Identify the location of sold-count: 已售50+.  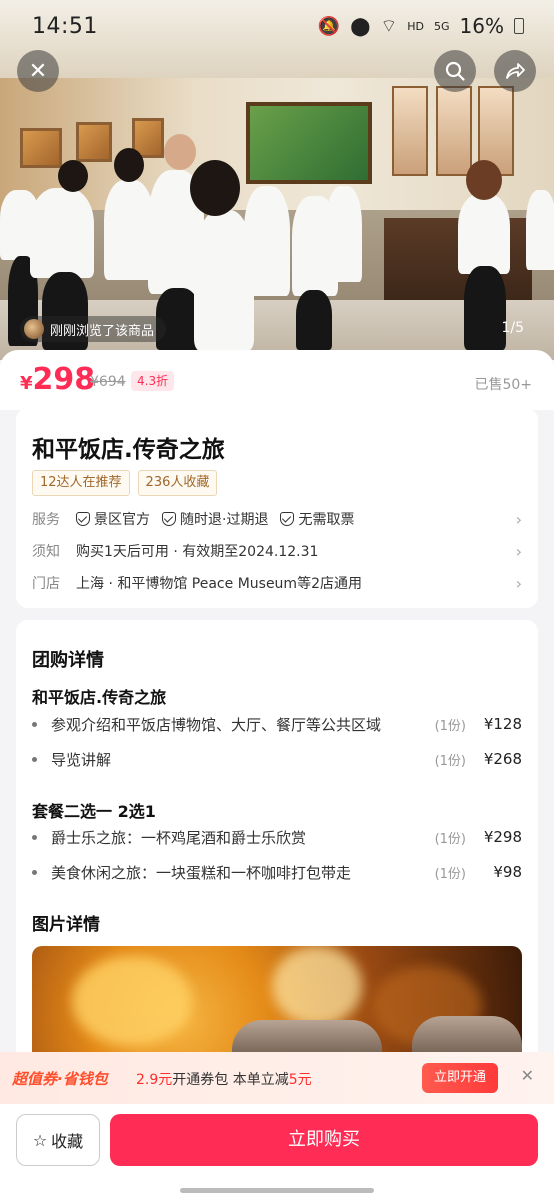
(503, 385).